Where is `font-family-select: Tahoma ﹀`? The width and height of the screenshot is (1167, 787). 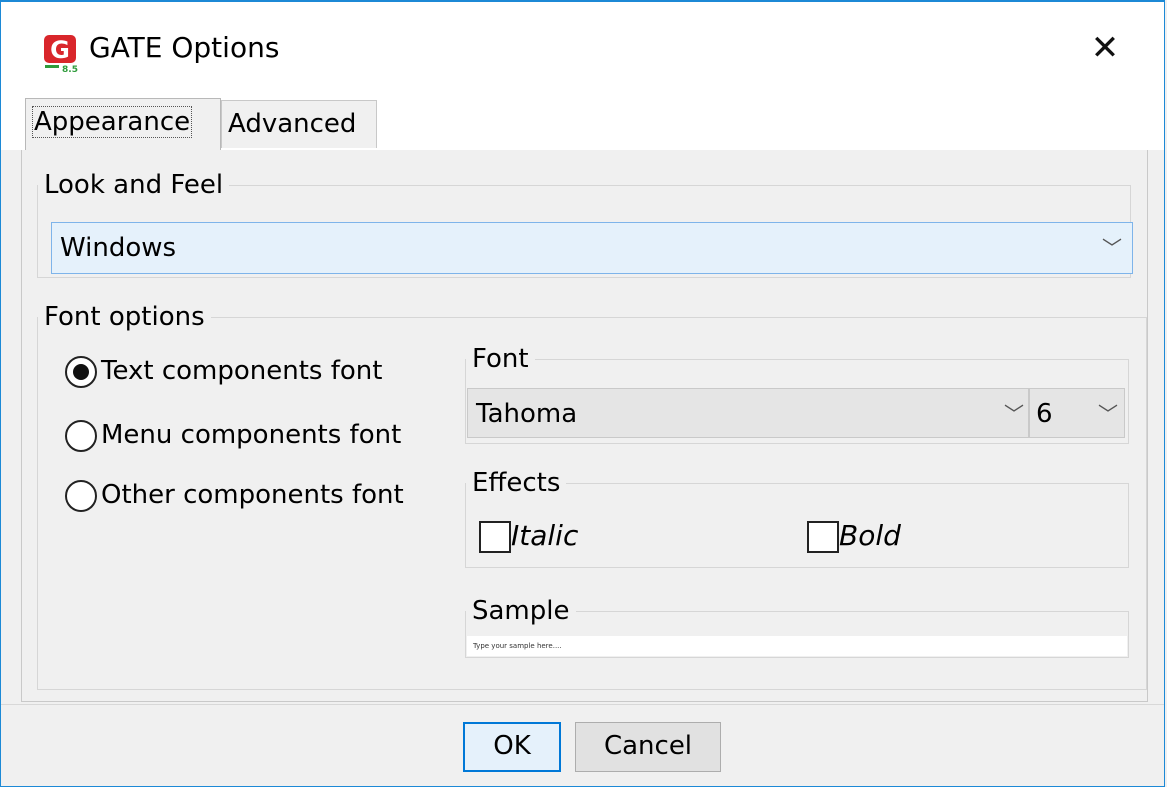
font-family-select: Tahoma ﹀ is located at coordinates (748, 413).